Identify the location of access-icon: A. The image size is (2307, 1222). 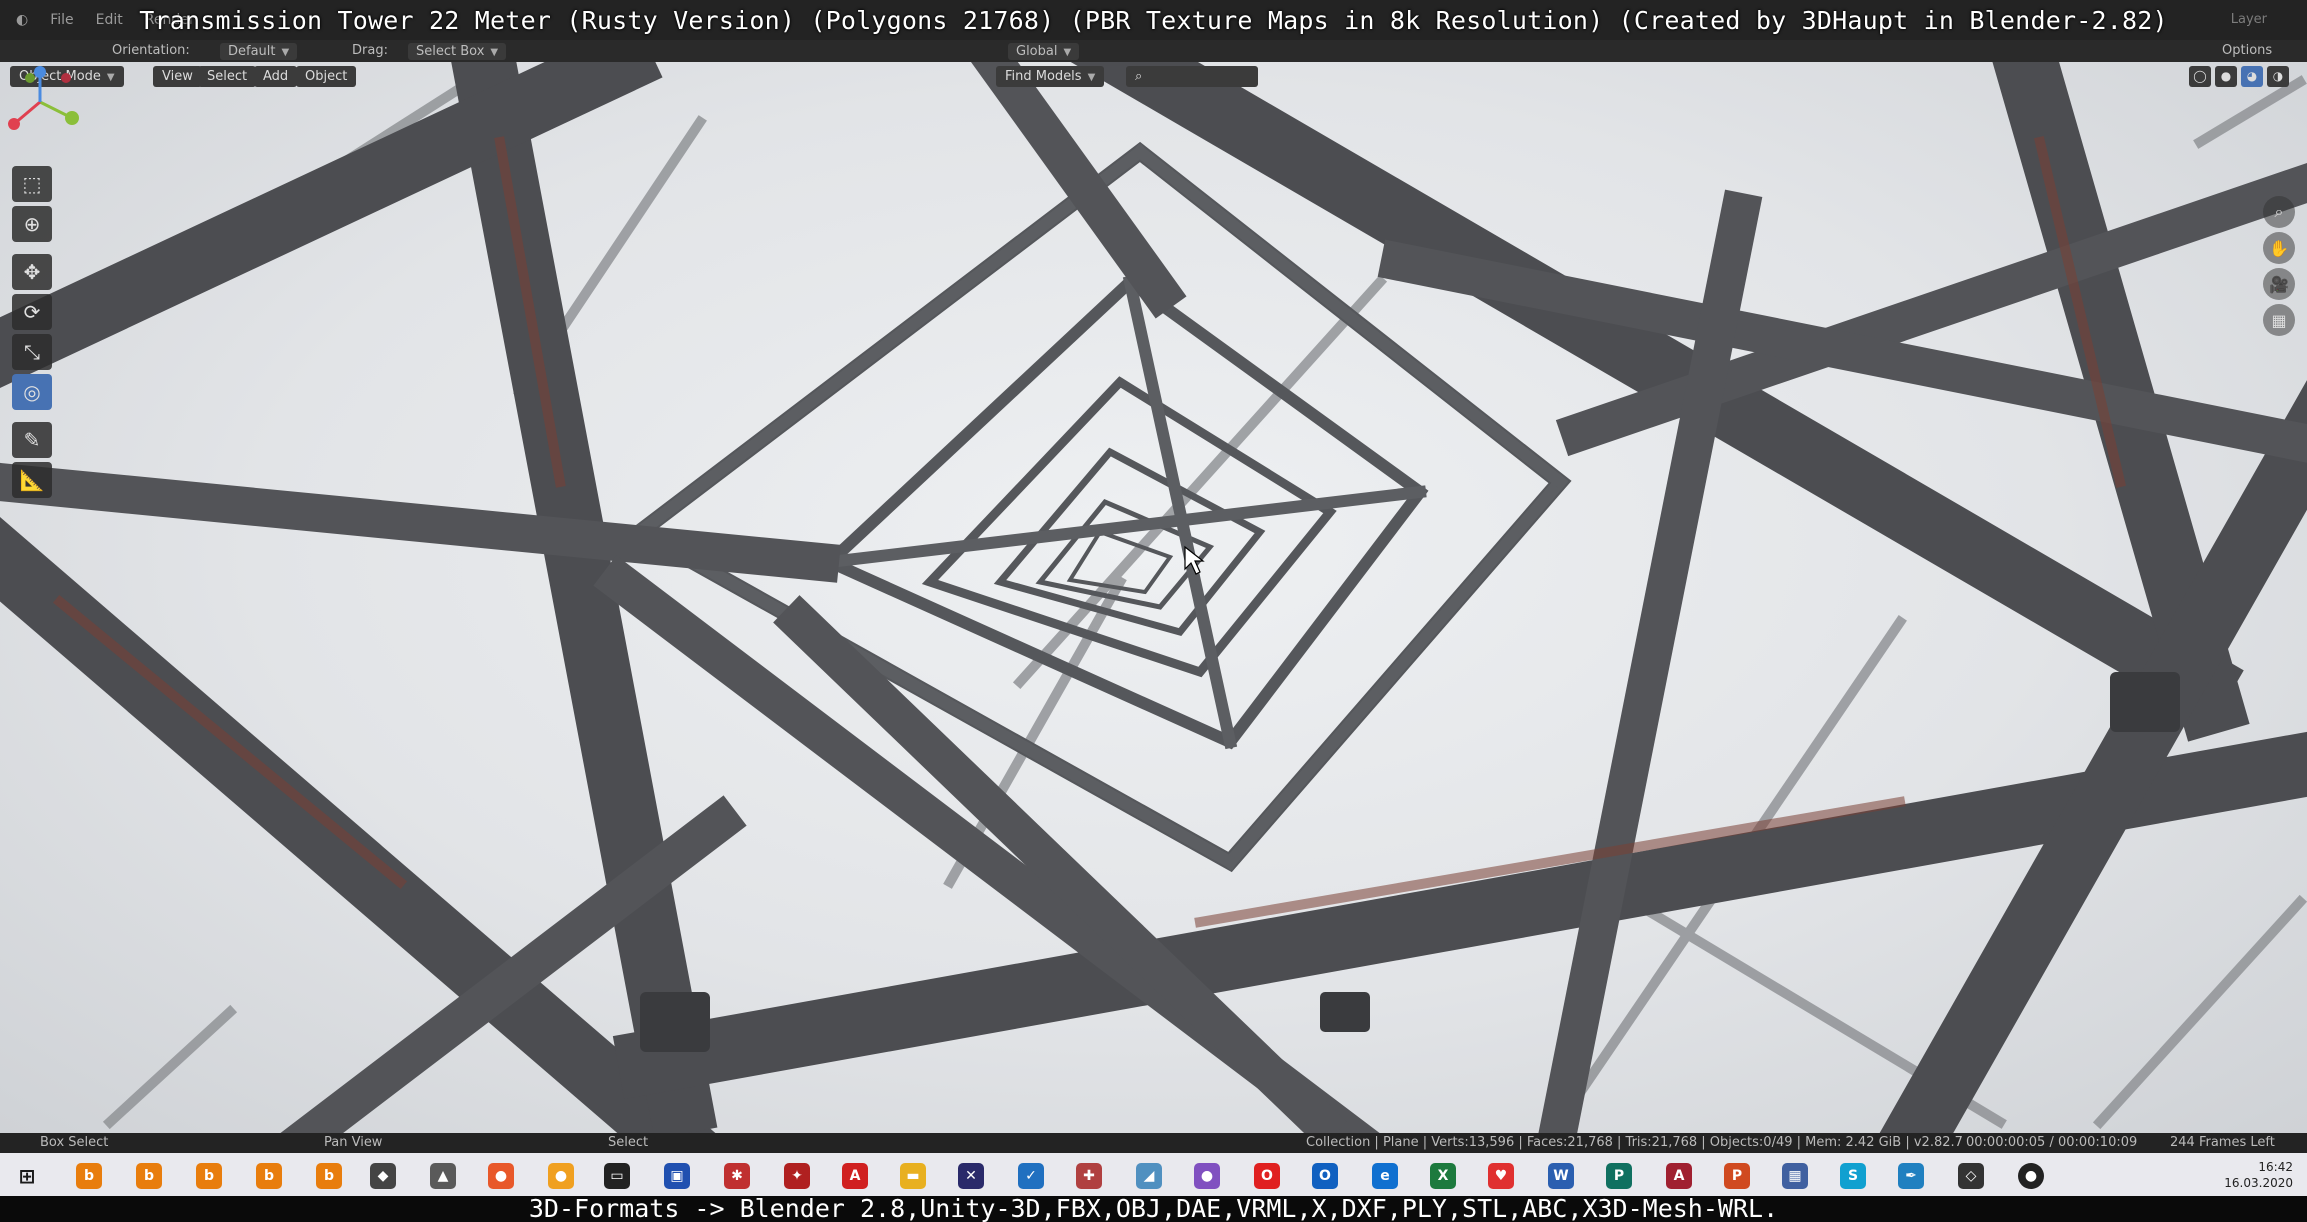
(1679, 1176).